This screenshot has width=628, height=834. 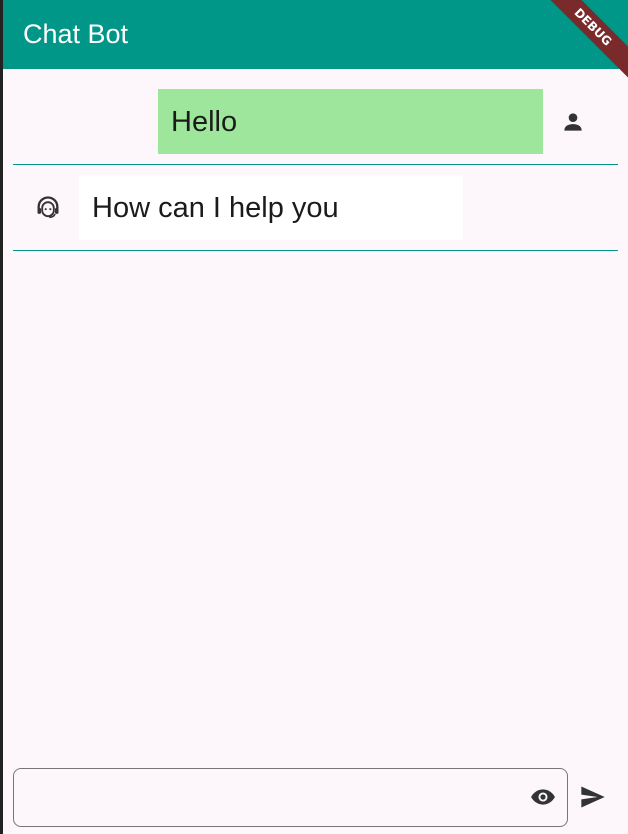 What do you see at coordinates (1, 417) in the screenshot?
I see `window-edge` at bounding box center [1, 417].